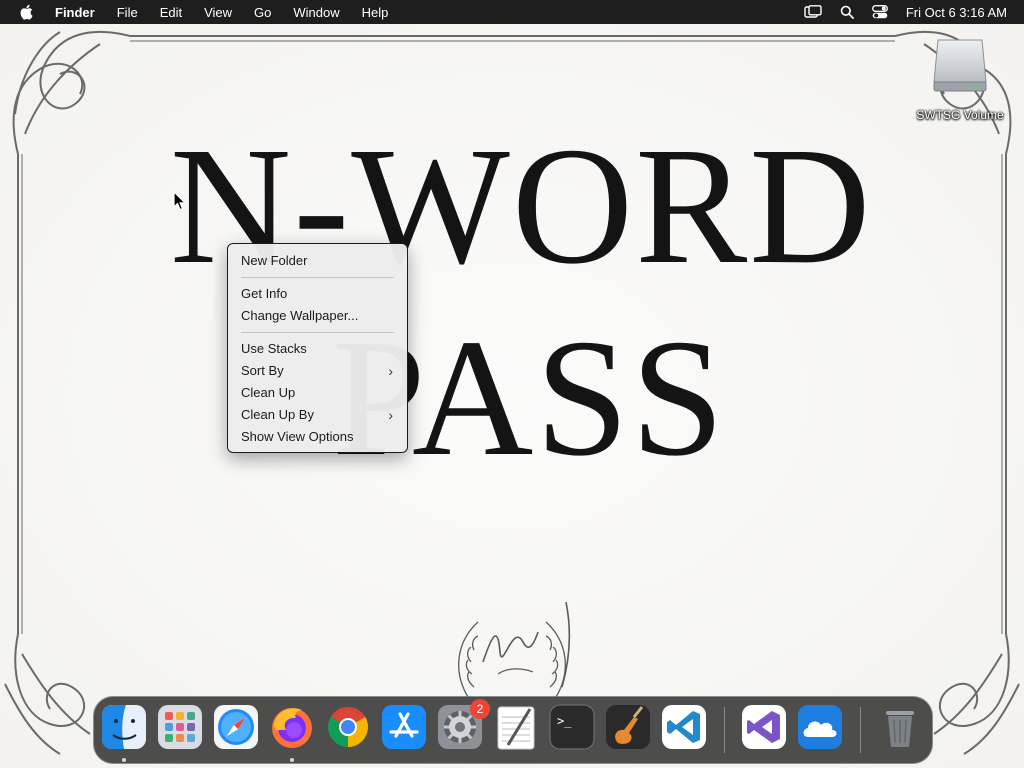 The image size is (1024, 768). I want to click on menu-bar-clock: Fri Oct 6 3:16 AM, so click(956, 12).